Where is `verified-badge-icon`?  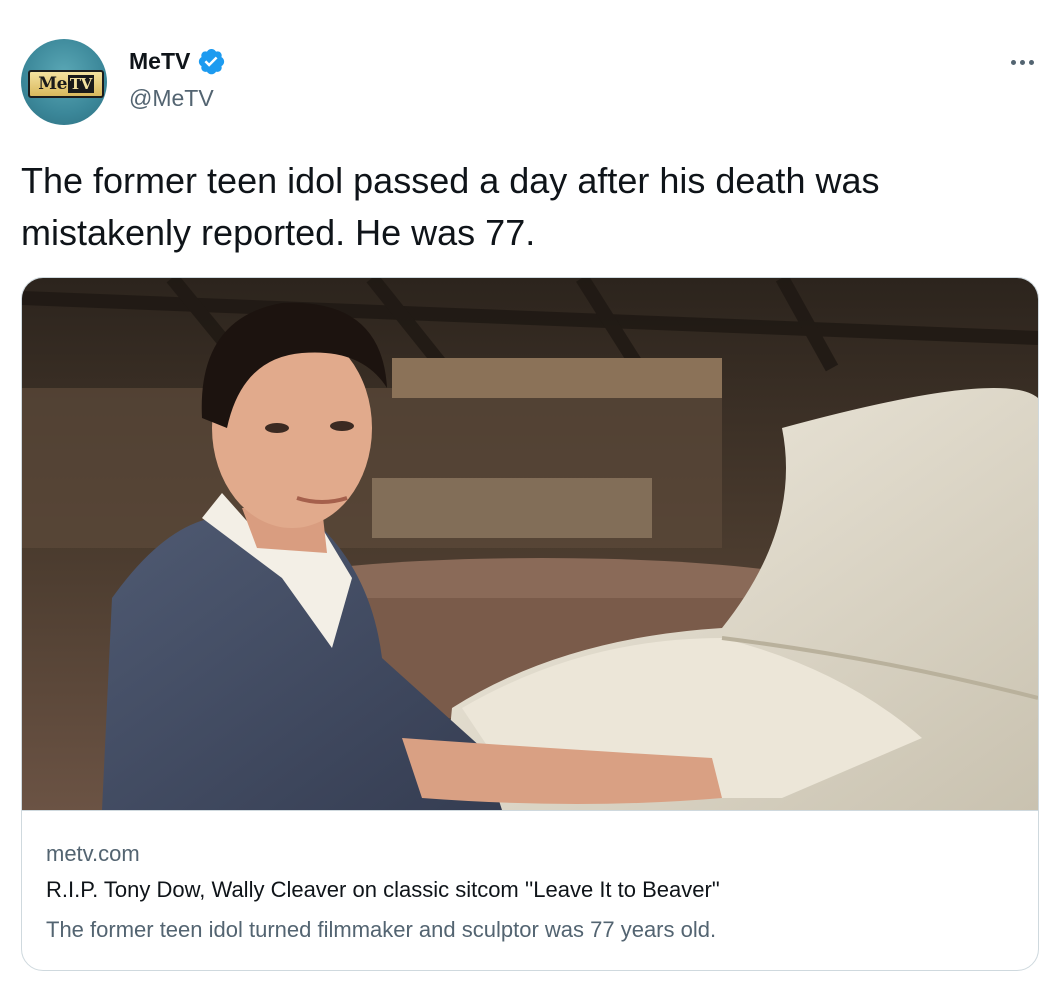 verified-badge-icon is located at coordinates (212, 62).